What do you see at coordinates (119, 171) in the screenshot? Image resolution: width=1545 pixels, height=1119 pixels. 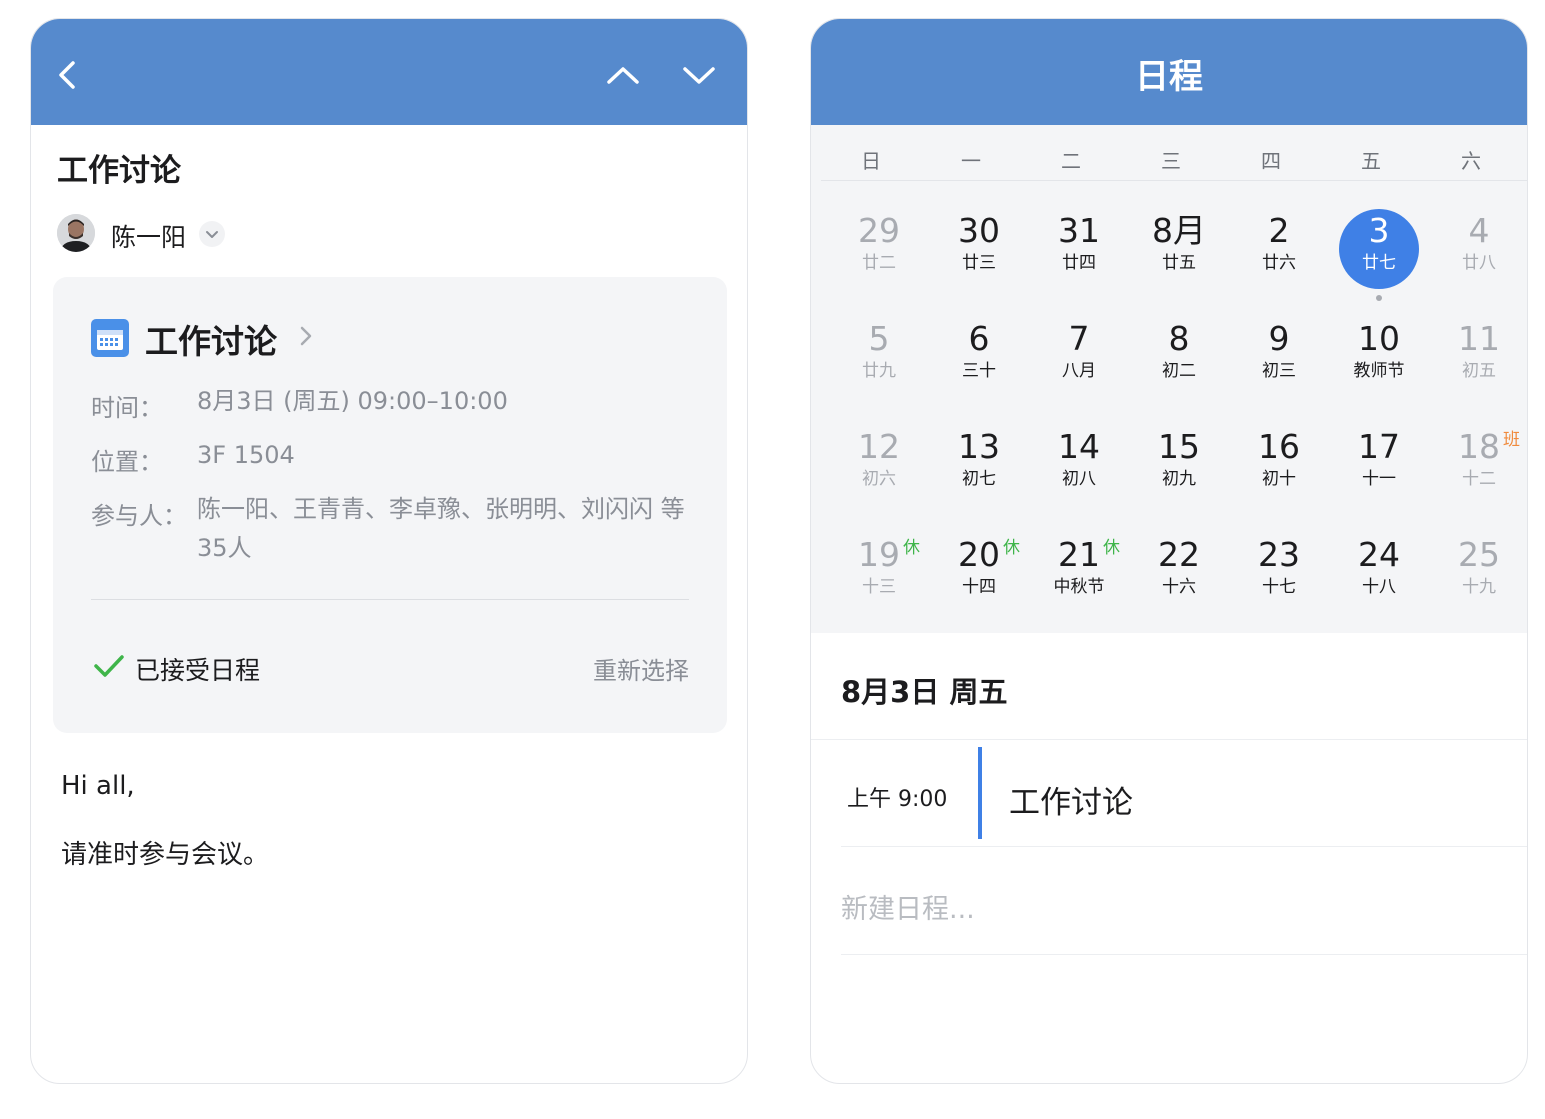 I see `email-subject: 工作讨论` at bounding box center [119, 171].